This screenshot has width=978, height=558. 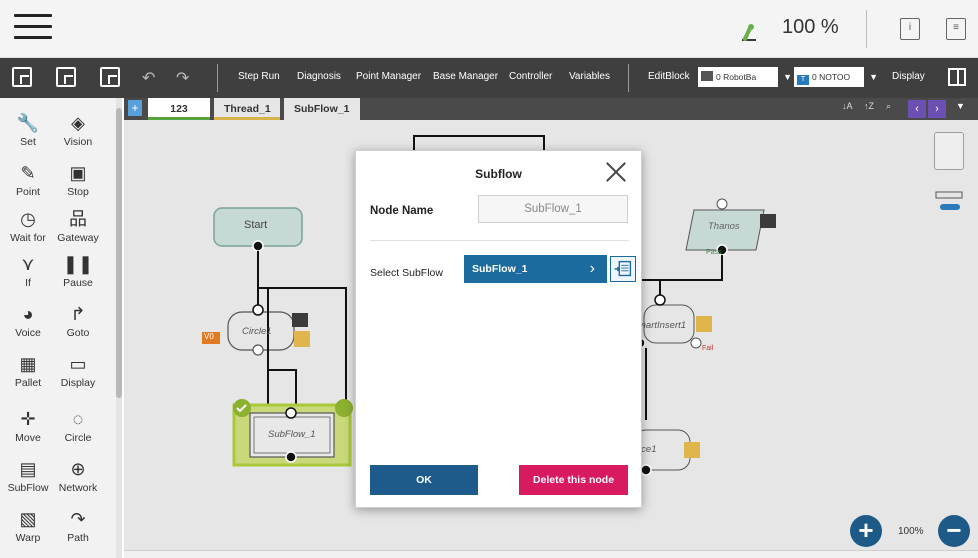 I want to click on variables-button: Variables, so click(x=589, y=76).